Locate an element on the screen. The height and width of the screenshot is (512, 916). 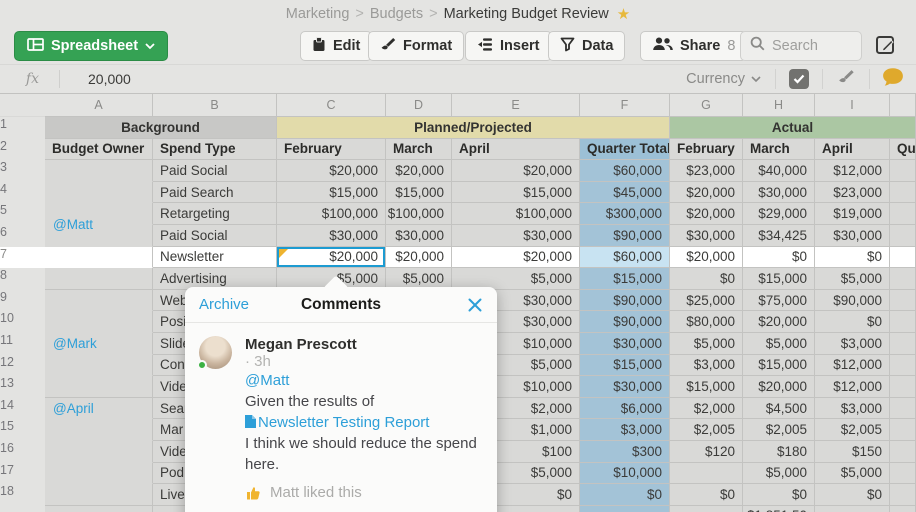
row-header: 3 is located at coordinates (22, 171).